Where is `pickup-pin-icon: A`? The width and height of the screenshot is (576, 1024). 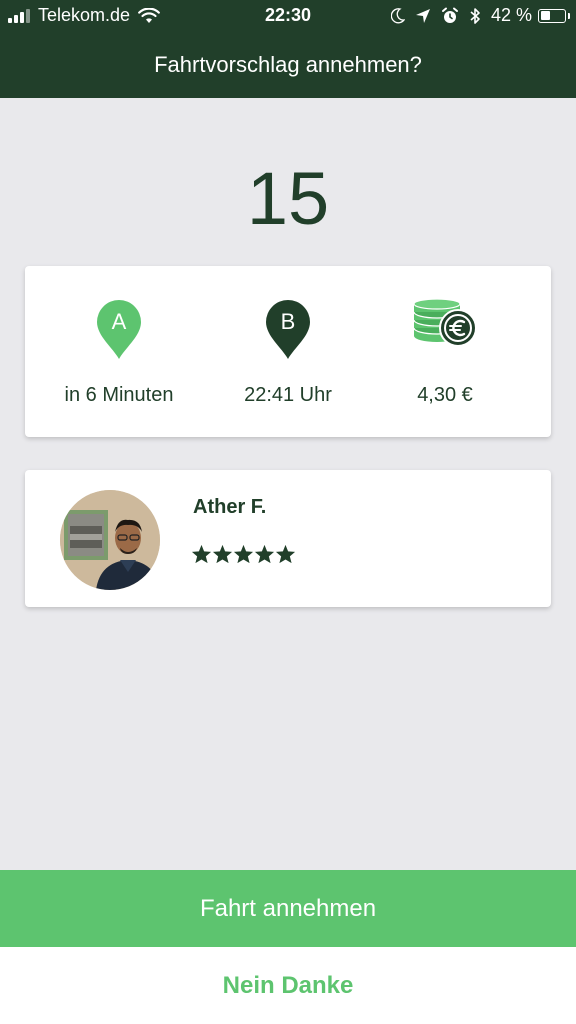
pickup-pin-icon: A is located at coordinates (119, 329).